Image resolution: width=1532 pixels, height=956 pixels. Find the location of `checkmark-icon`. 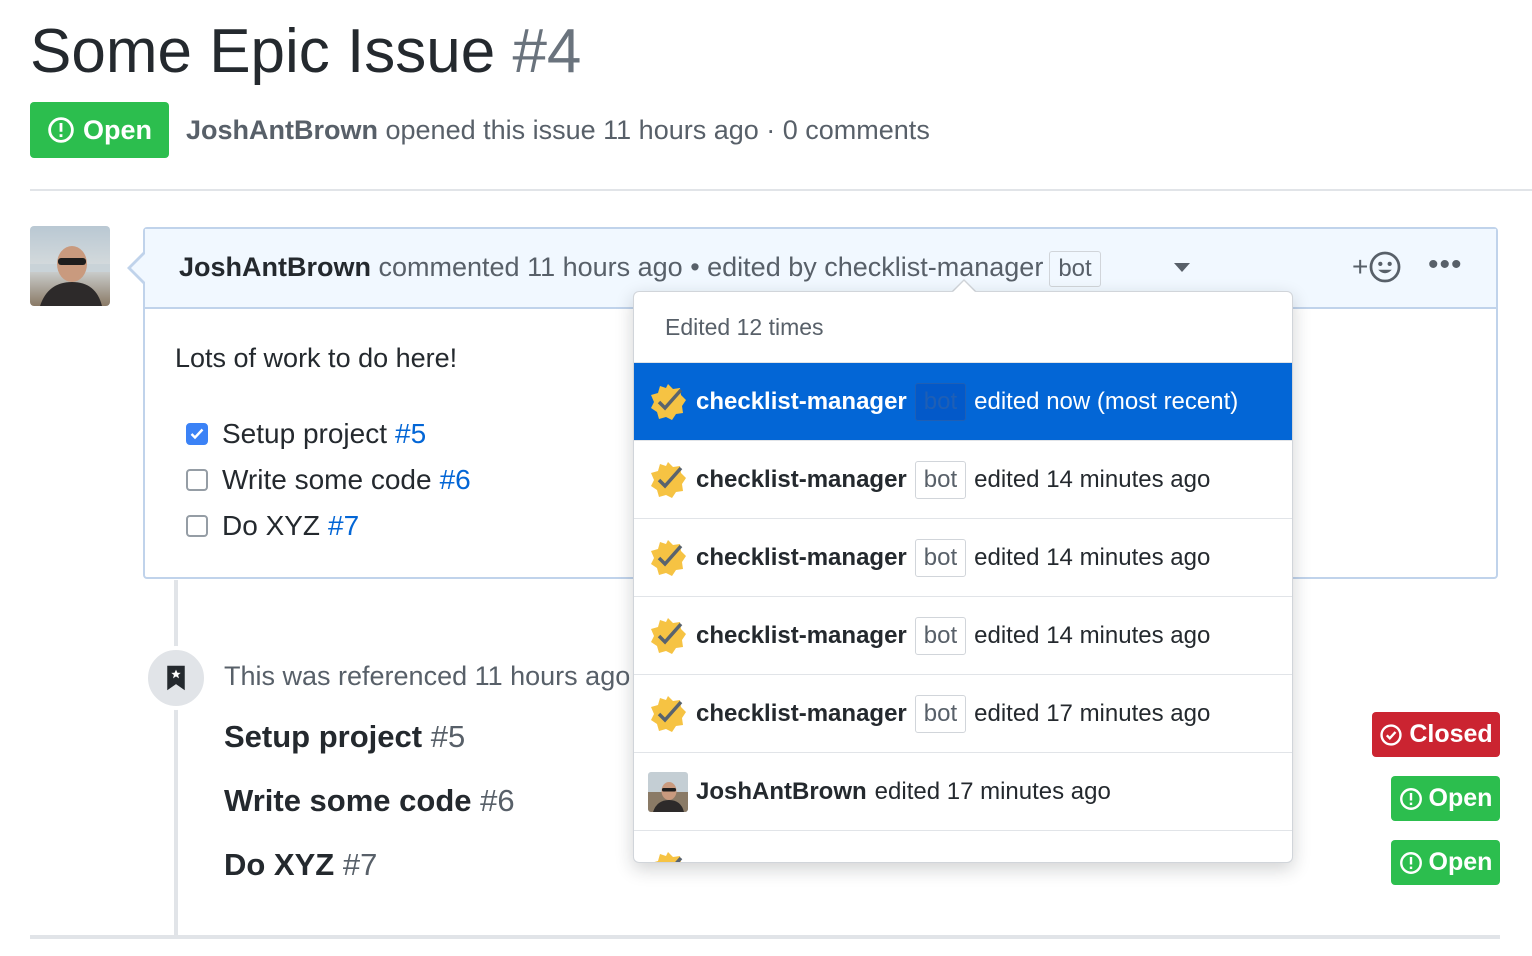

checkmark-icon is located at coordinates (197, 434).